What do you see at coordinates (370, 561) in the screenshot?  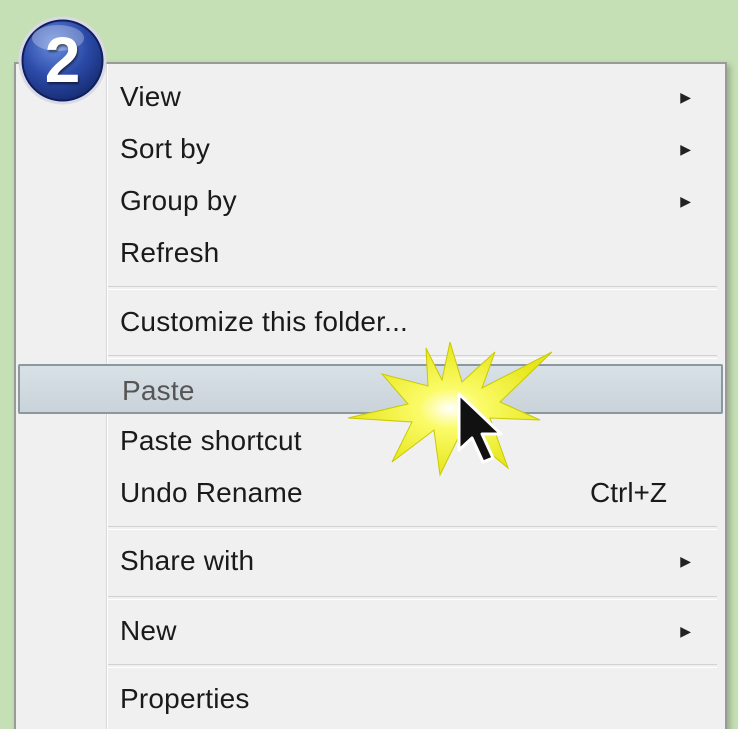 I see `menu-item-share-with: Share with ▶` at bounding box center [370, 561].